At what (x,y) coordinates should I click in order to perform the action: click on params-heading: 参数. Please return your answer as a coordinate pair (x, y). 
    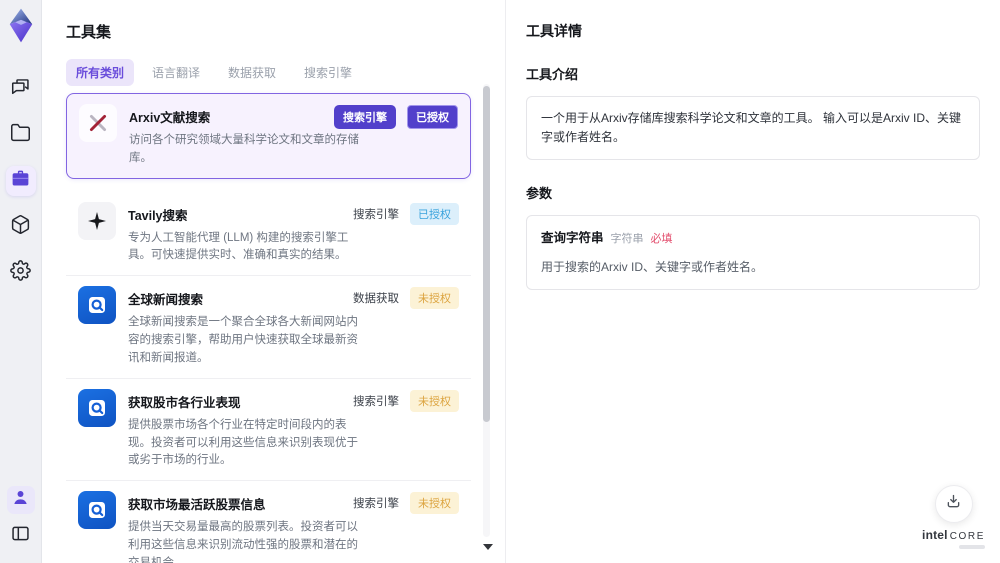
    Looking at the image, I should click on (539, 194).